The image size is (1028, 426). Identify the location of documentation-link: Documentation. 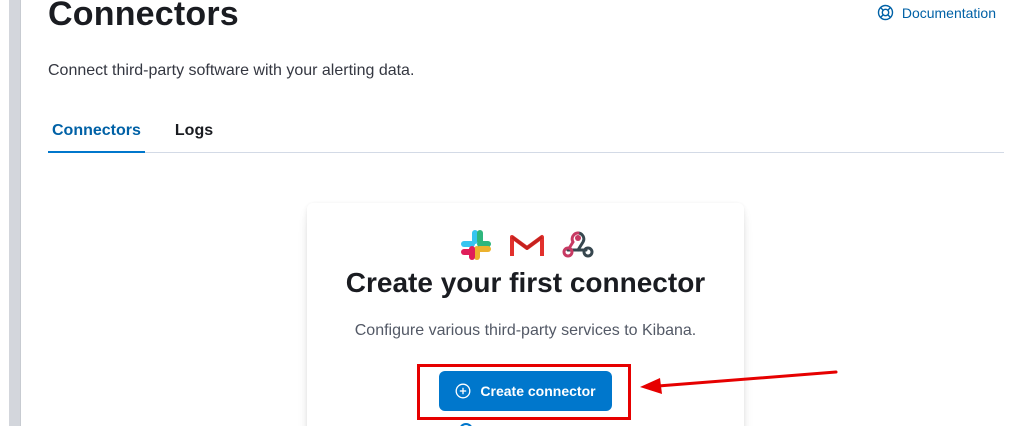
(936, 12).